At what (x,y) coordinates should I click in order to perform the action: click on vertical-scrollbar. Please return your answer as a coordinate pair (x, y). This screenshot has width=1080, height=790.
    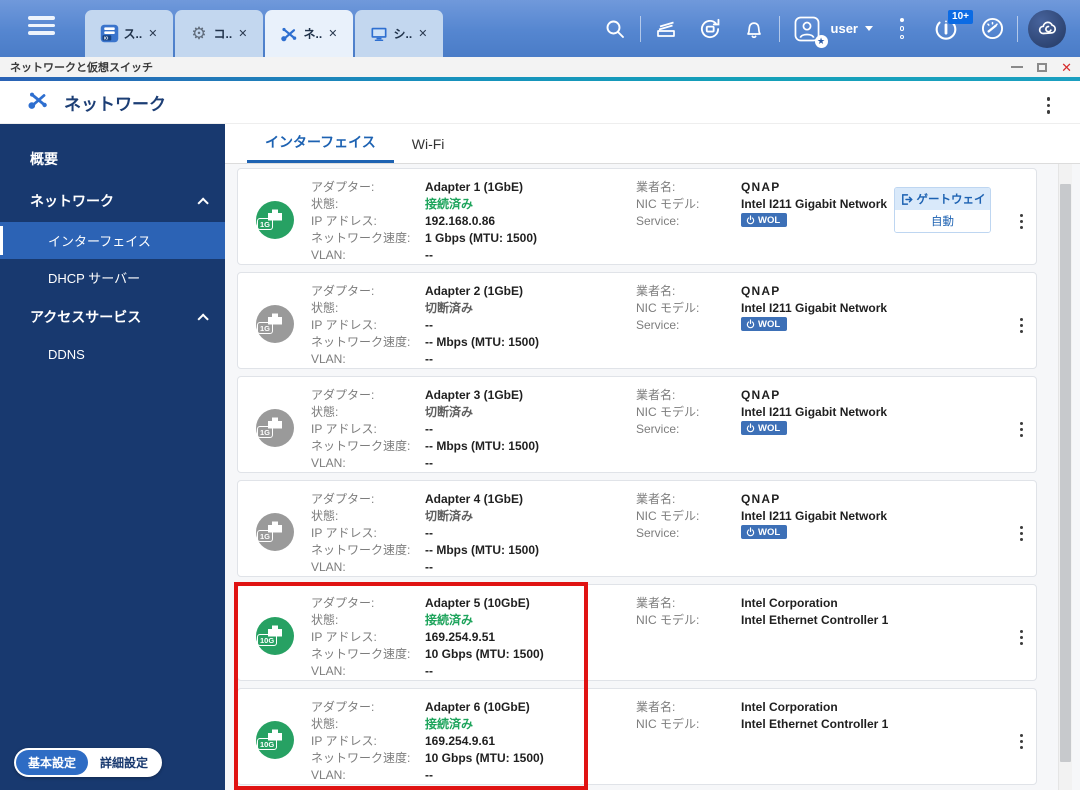
    Looking at the image, I should click on (1065, 477).